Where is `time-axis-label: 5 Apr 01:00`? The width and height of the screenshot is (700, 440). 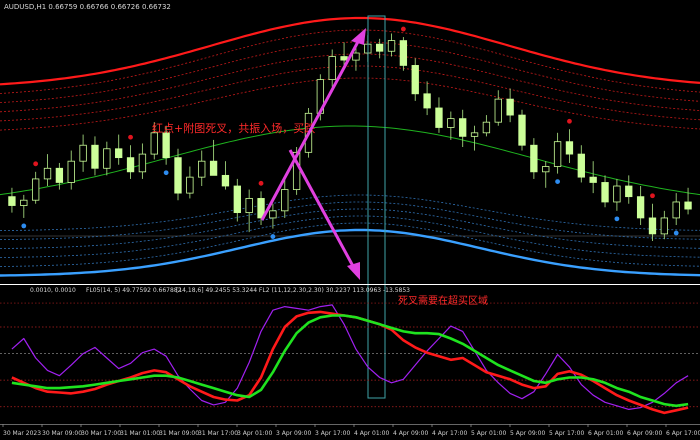
time-axis-label: 5 Apr 01:00 is located at coordinates (488, 433).